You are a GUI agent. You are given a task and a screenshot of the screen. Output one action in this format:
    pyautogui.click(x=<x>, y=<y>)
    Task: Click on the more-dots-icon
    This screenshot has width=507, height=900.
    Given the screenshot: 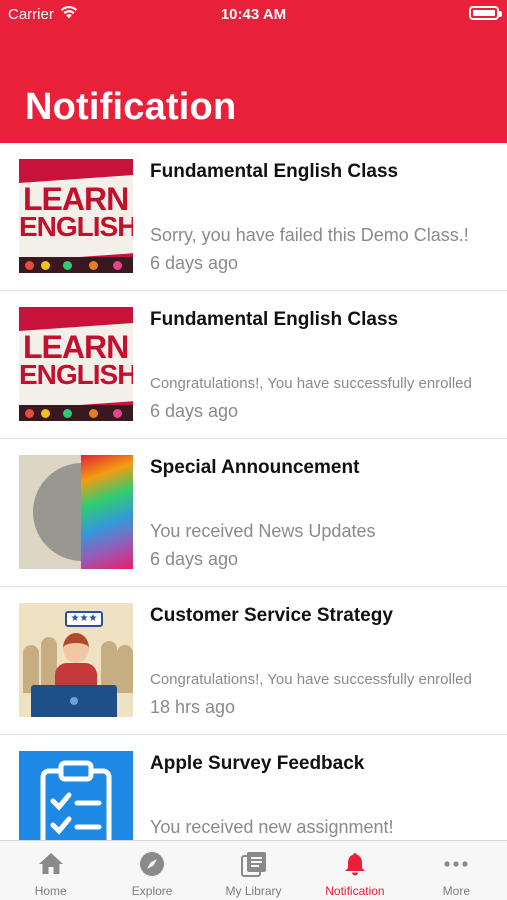 What is the action you would take?
    pyautogui.click(x=456, y=864)
    